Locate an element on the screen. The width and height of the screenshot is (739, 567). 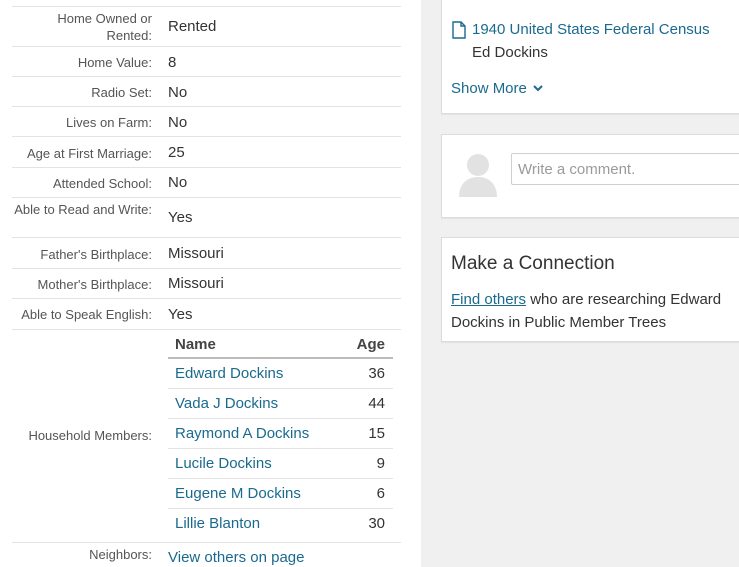
household-row: Edward Dockins 36 is located at coordinates (280, 374).